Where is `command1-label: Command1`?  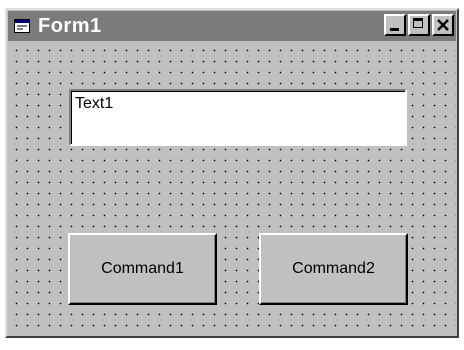
command1-label: Command1 is located at coordinates (142, 268).